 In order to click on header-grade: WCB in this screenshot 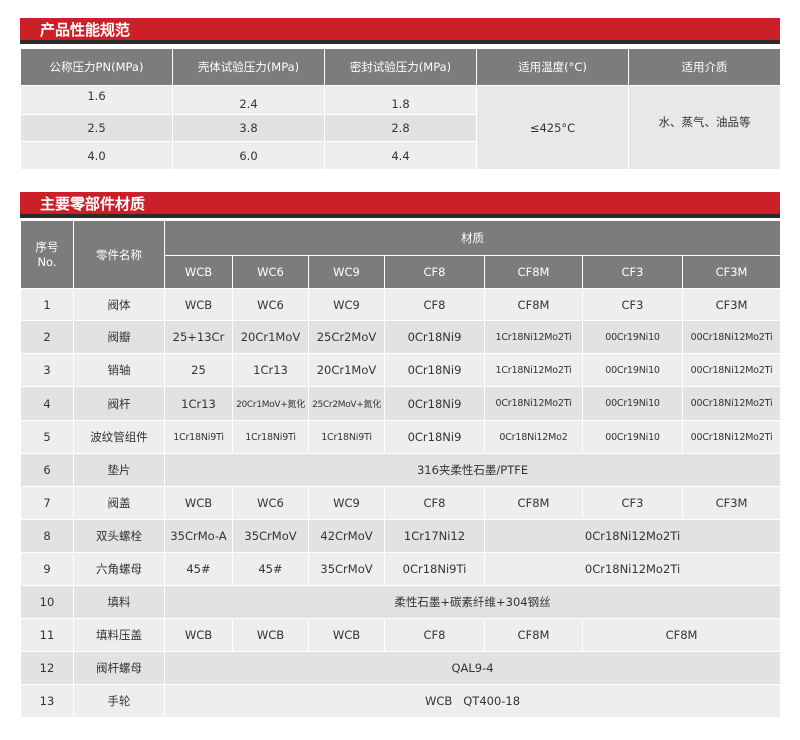, I will do `click(198, 272)`.